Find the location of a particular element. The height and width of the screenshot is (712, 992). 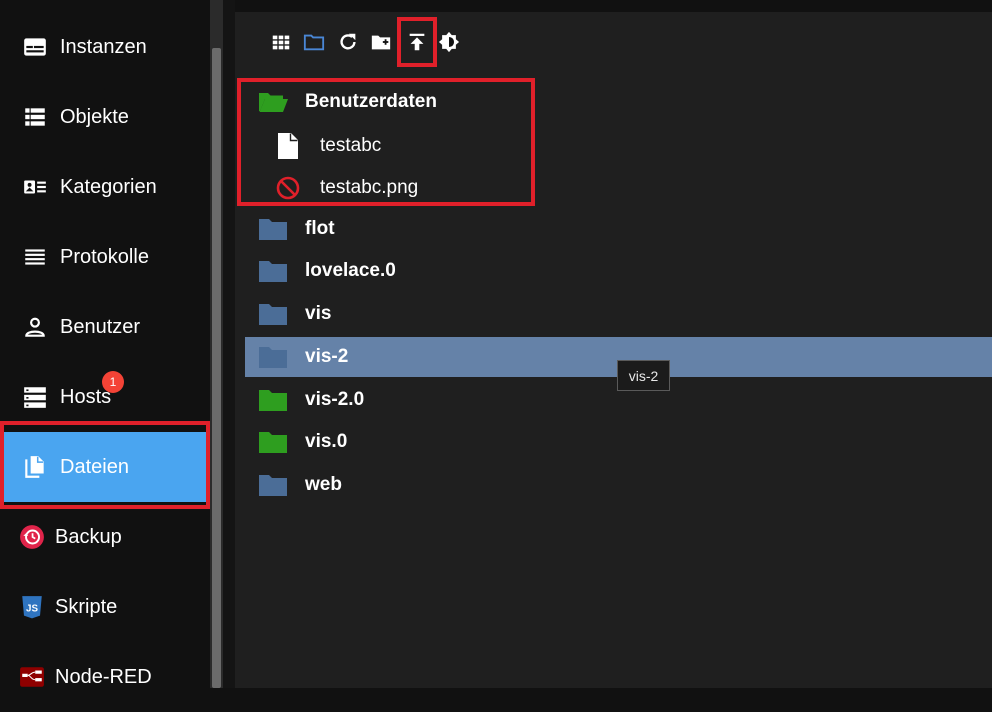

node-red-icon is located at coordinates (32, 677).